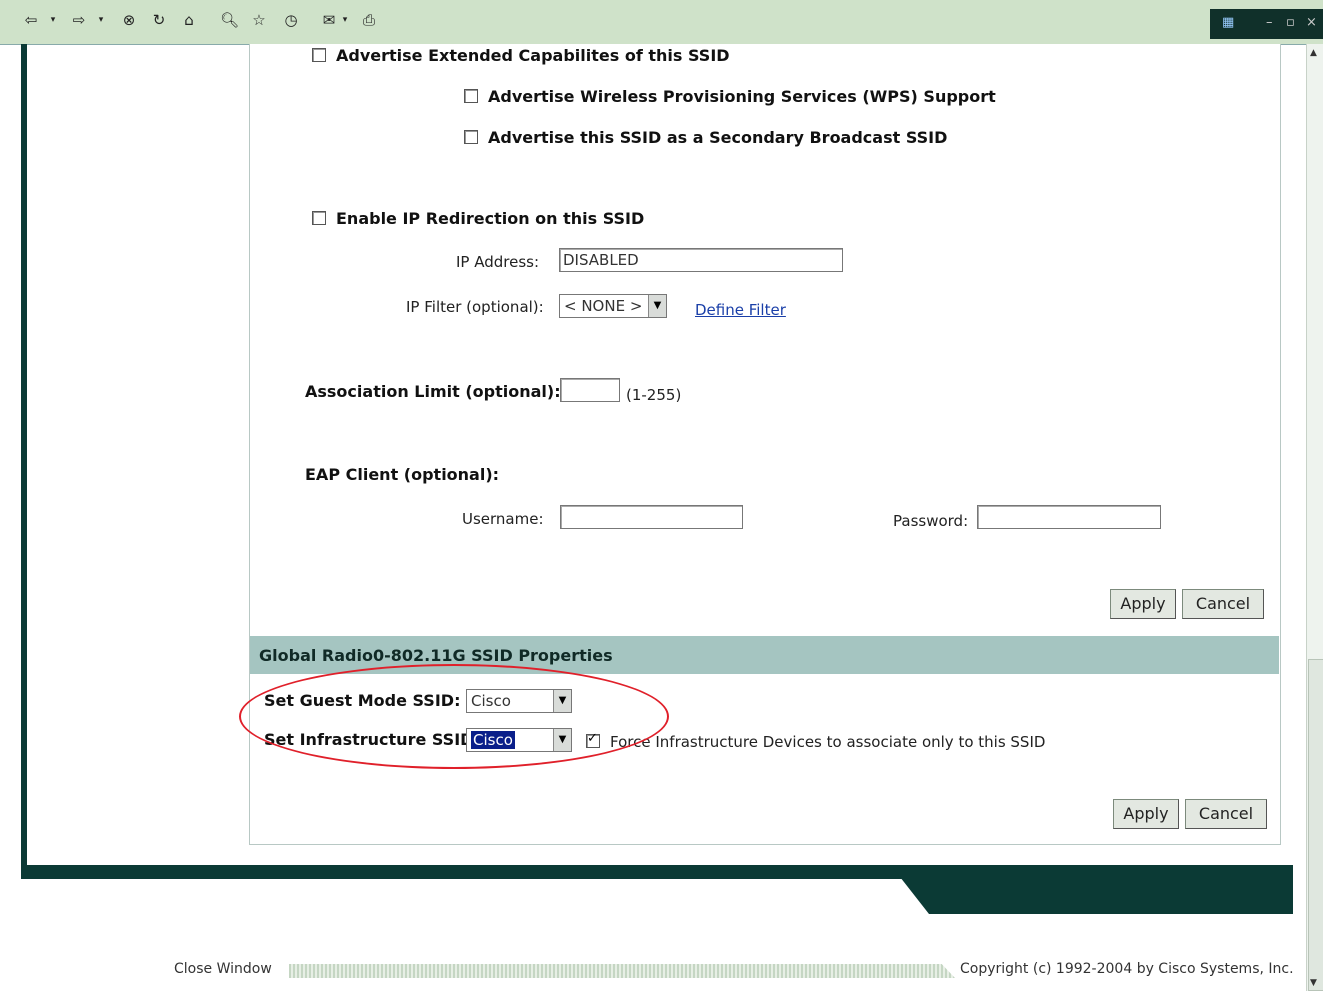 The image size is (1323, 991). I want to click on frame-bottom-wedge, so click(1093, 891).